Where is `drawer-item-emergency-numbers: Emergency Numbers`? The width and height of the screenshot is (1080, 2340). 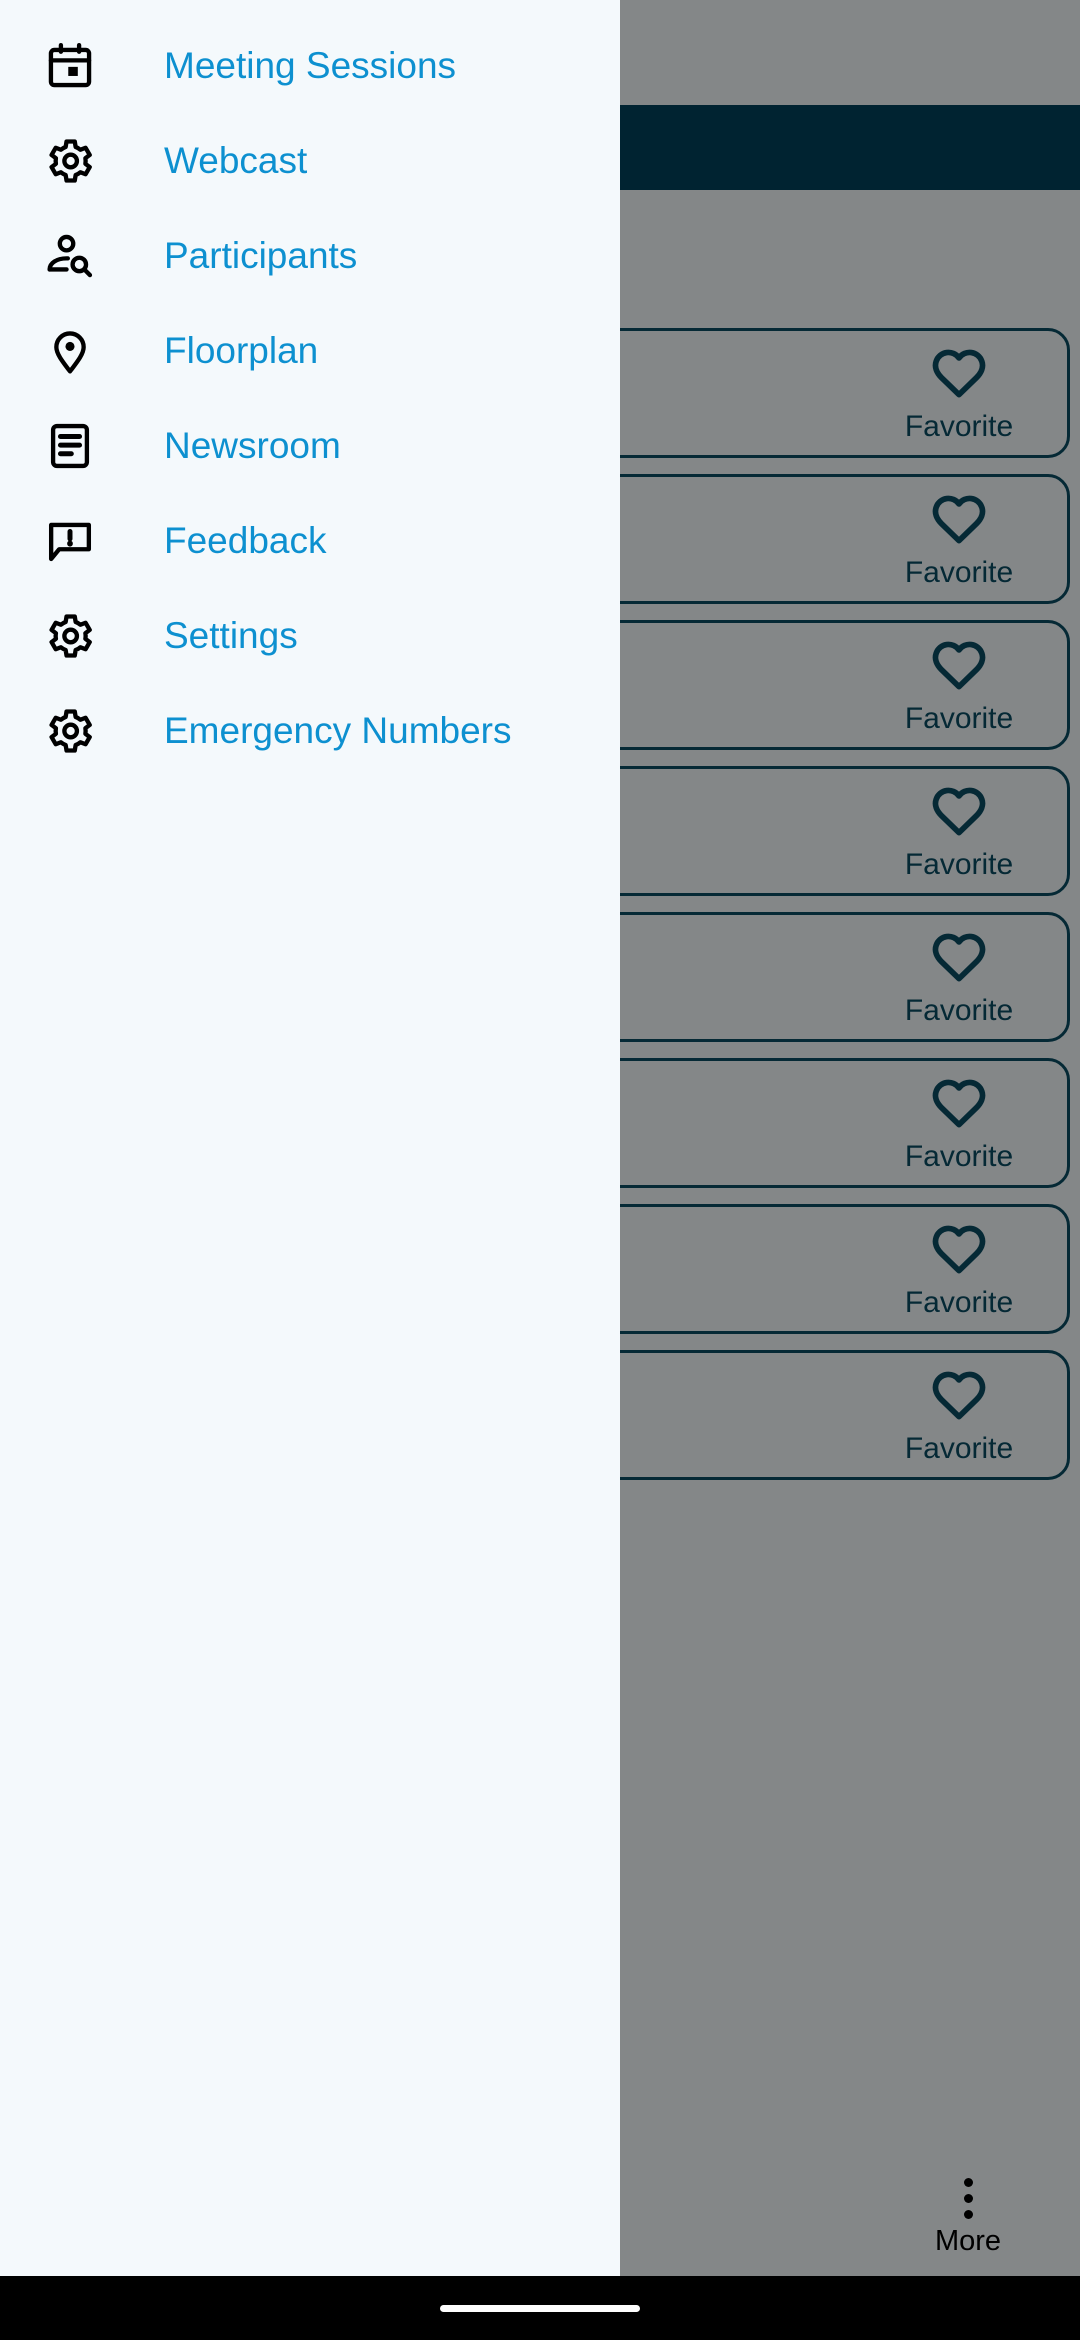 drawer-item-emergency-numbers: Emergency Numbers is located at coordinates (310, 730).